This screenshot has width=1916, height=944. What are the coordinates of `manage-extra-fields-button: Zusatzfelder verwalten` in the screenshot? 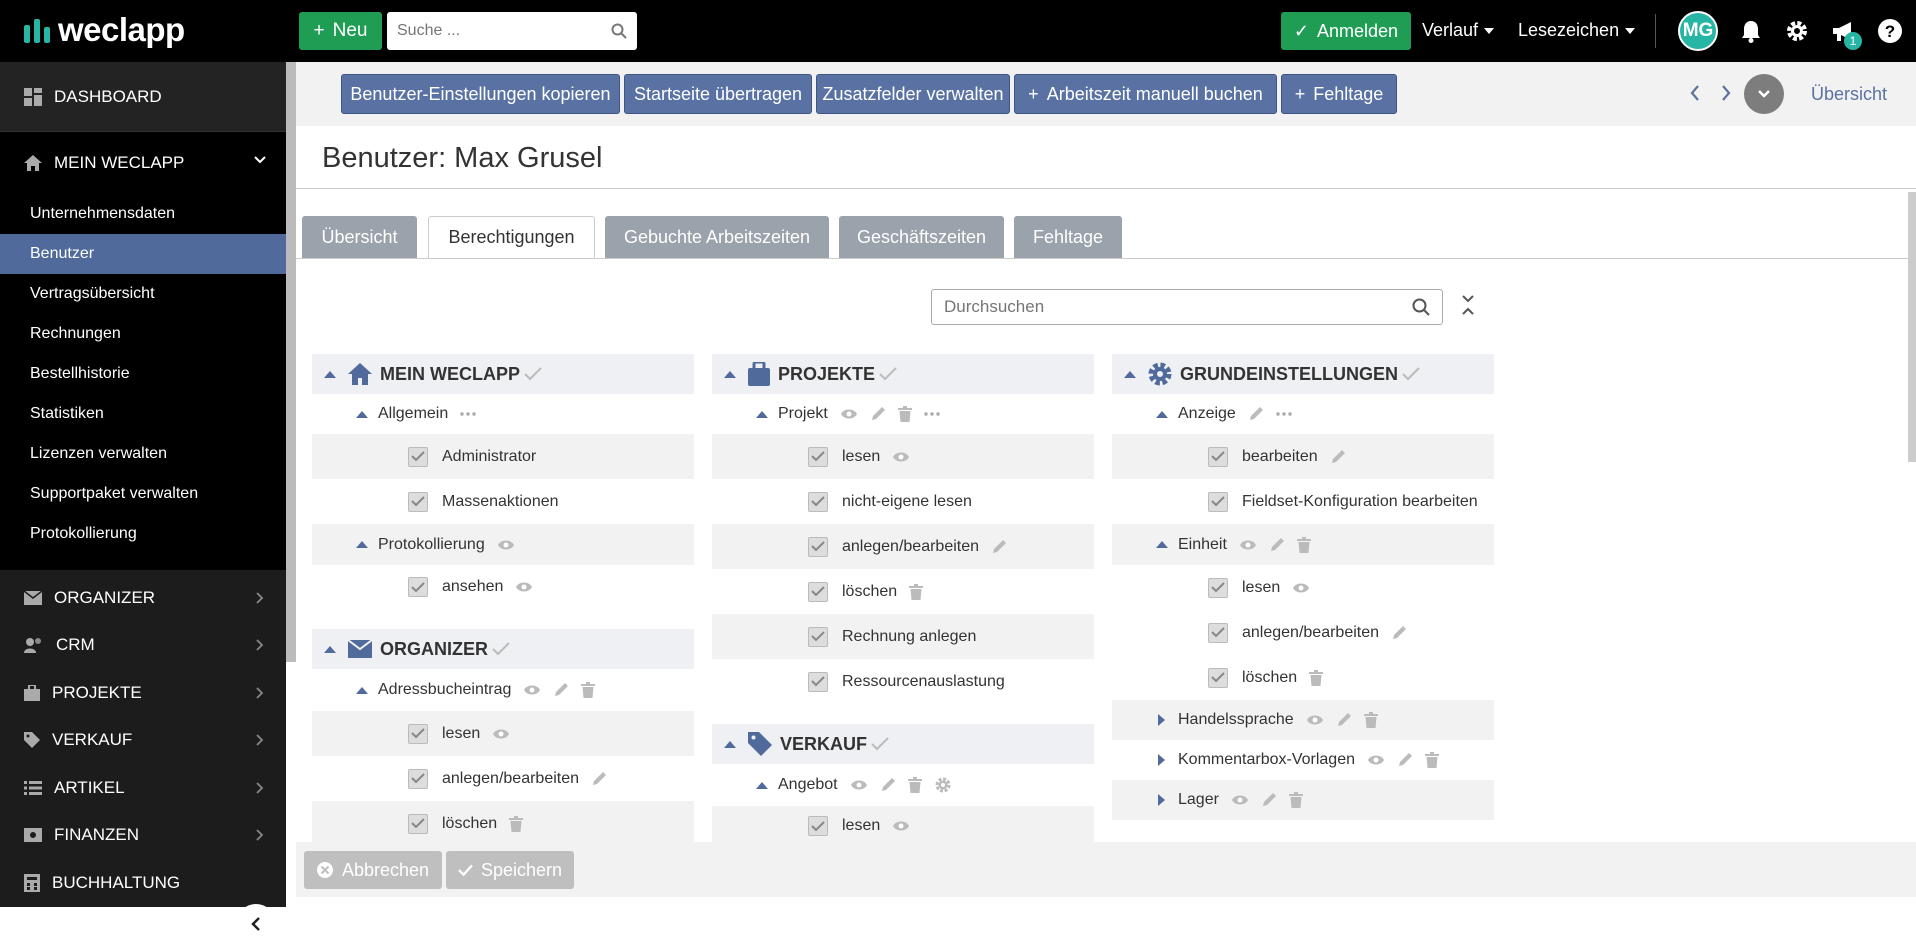 It's located at (913, 94).